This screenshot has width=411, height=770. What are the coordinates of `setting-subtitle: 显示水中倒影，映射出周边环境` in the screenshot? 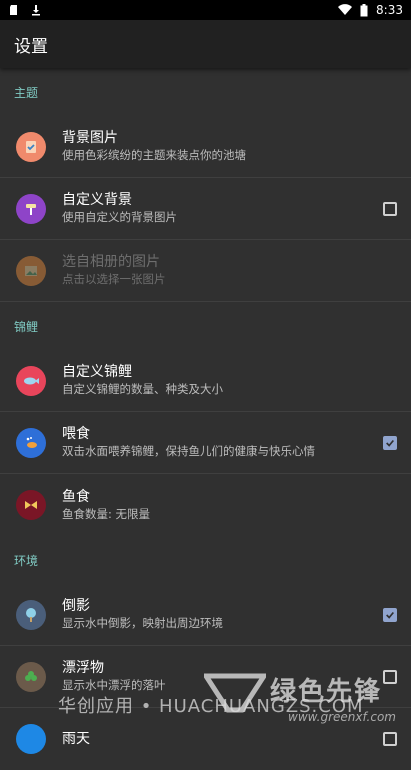 It's located at (142, 623).